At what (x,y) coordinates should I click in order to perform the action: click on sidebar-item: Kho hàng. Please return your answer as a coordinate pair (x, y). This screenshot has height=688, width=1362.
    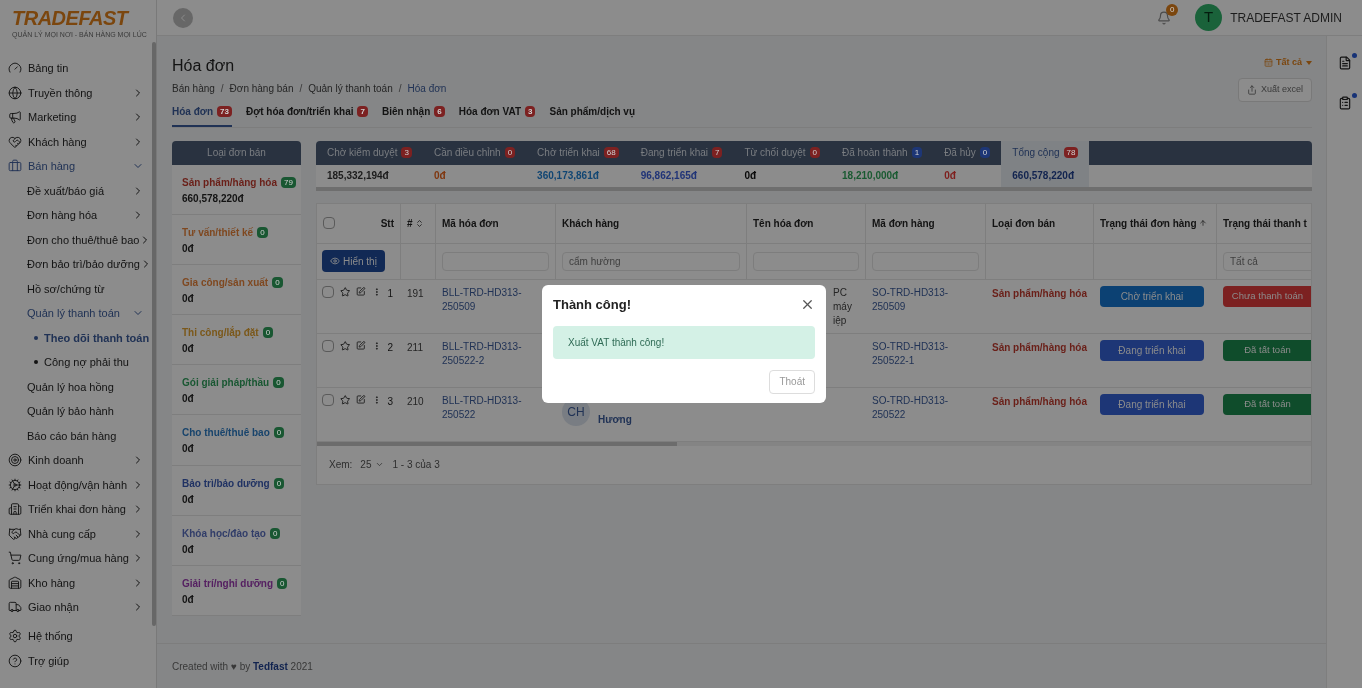
    Looking at the image, I should click on (78, 582).